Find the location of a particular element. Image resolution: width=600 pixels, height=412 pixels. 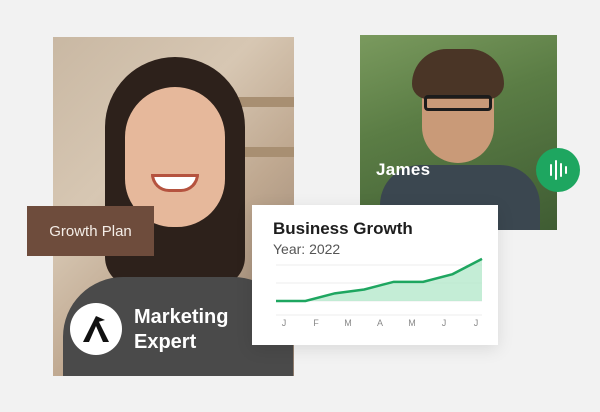

audio-wave-icon is located at coordinates (558, 170).